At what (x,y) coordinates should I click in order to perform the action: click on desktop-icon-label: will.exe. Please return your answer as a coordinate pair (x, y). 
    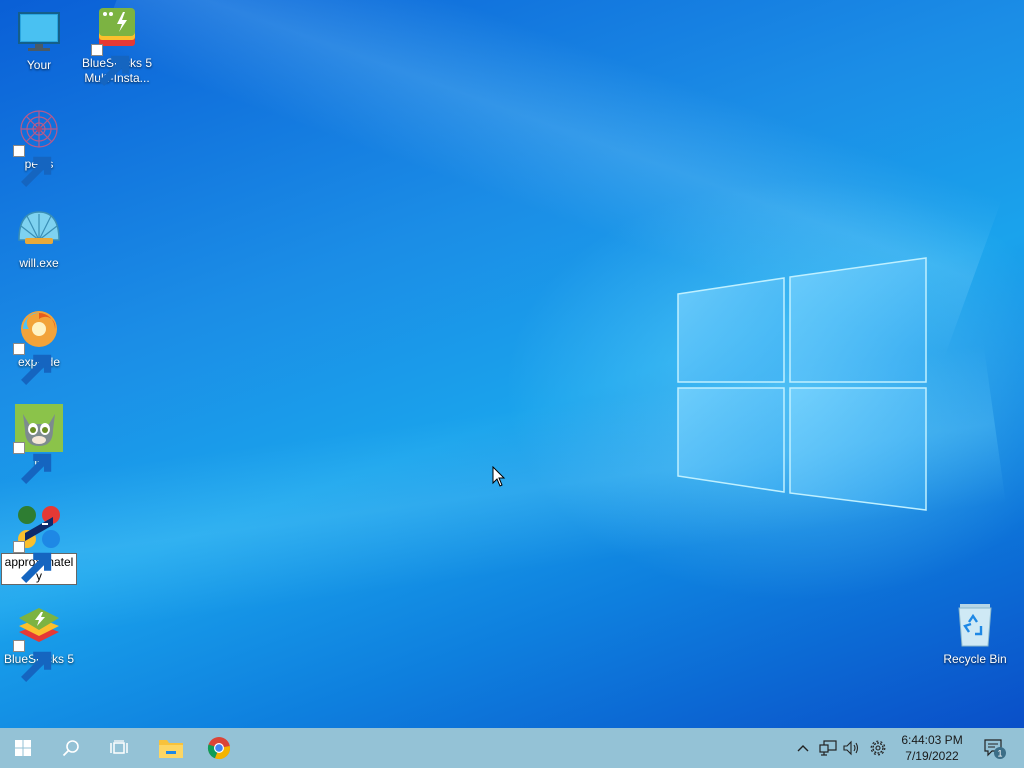
    Looking at the image, I should click on (39, 263).